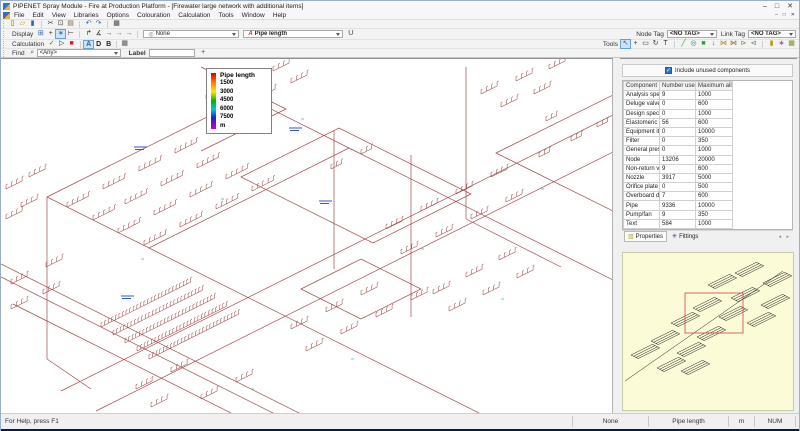 This screenshot has width=800, height=431. Describe the element at coordinates (777, 6) in the screenshot. I see `maximize-button: □` at that location.